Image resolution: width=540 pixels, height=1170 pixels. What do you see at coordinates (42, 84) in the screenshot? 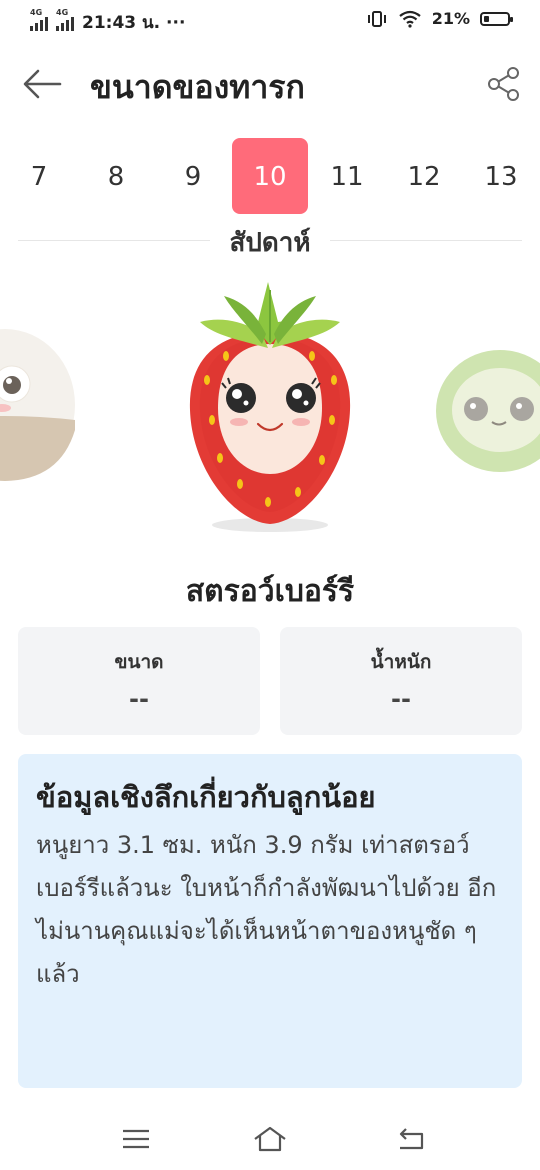
I see `arrow-left-icon` at bounding box center [42, 84].